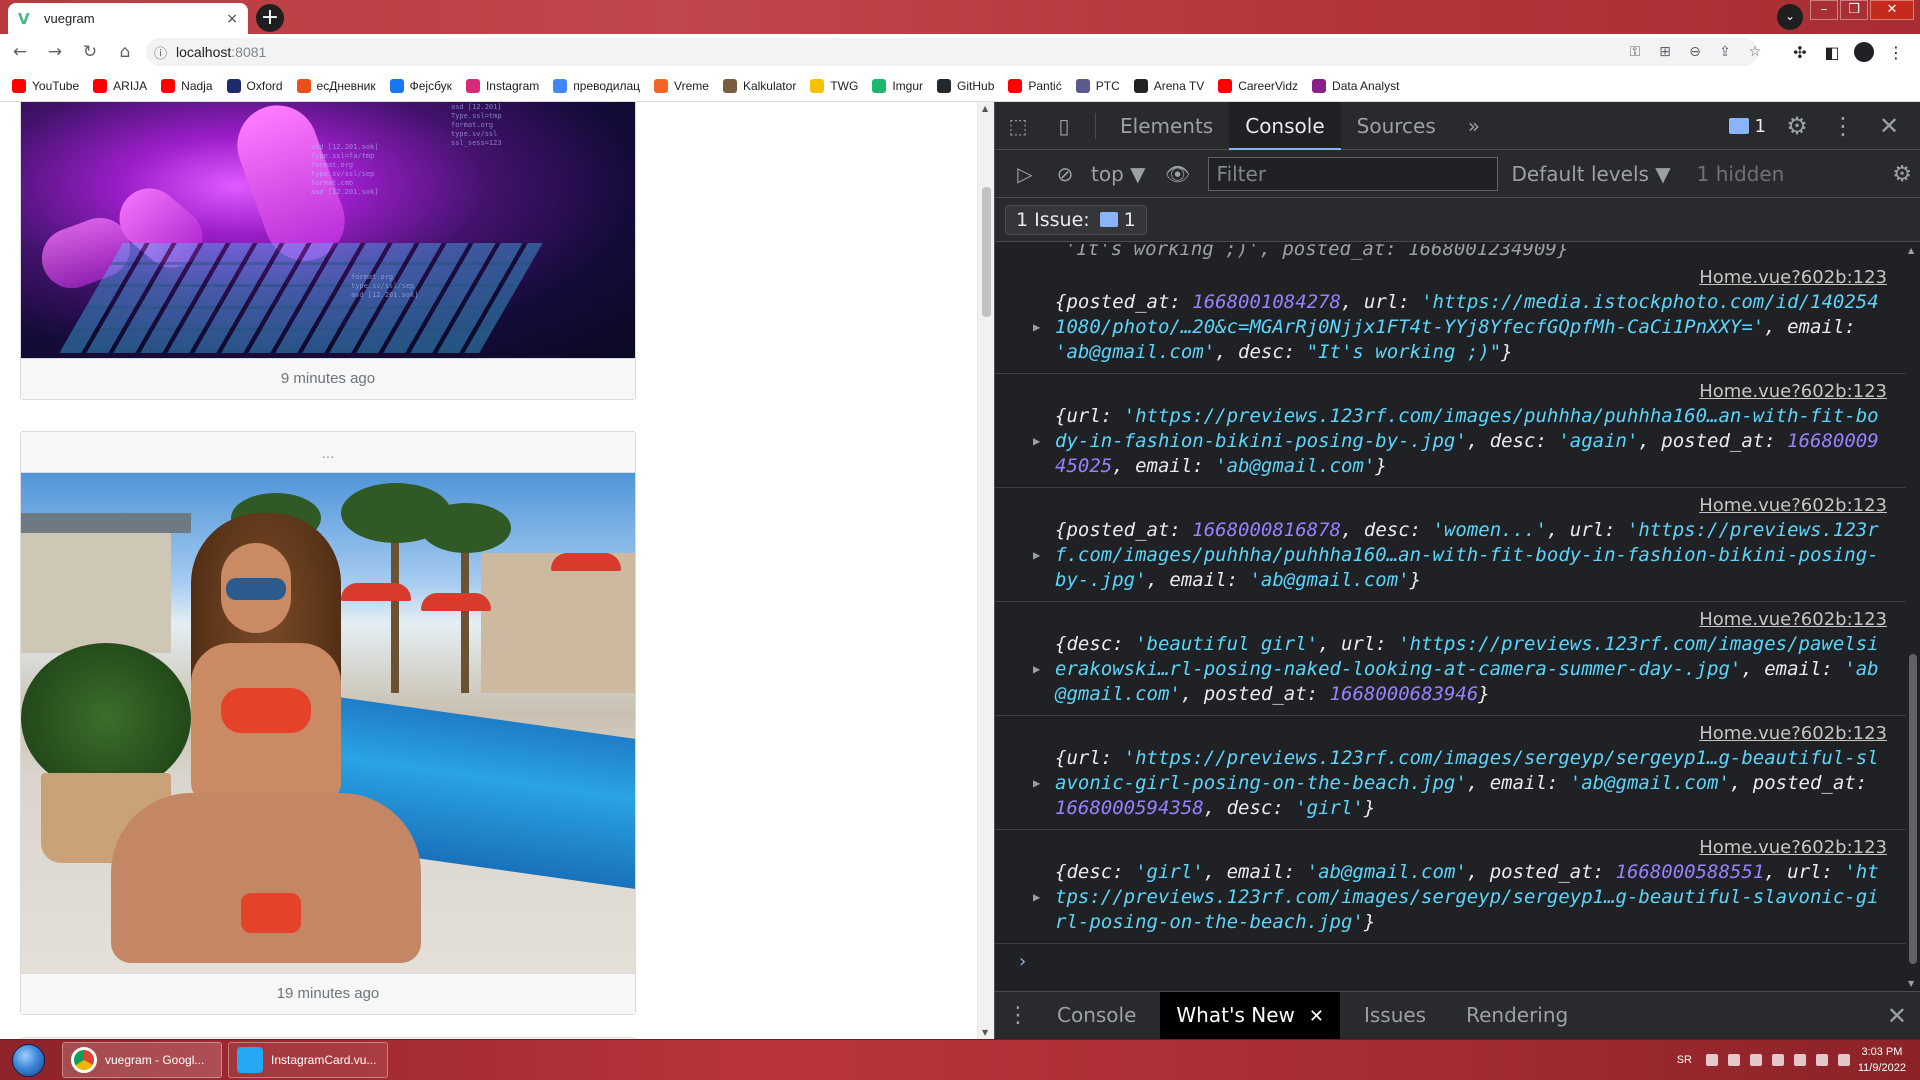 The image size is (1920, 1080). What do you see at coordinates (1118, 174) in the screenshot?
I see `context-selector: top ▼` at bounding box center [1118, 174].